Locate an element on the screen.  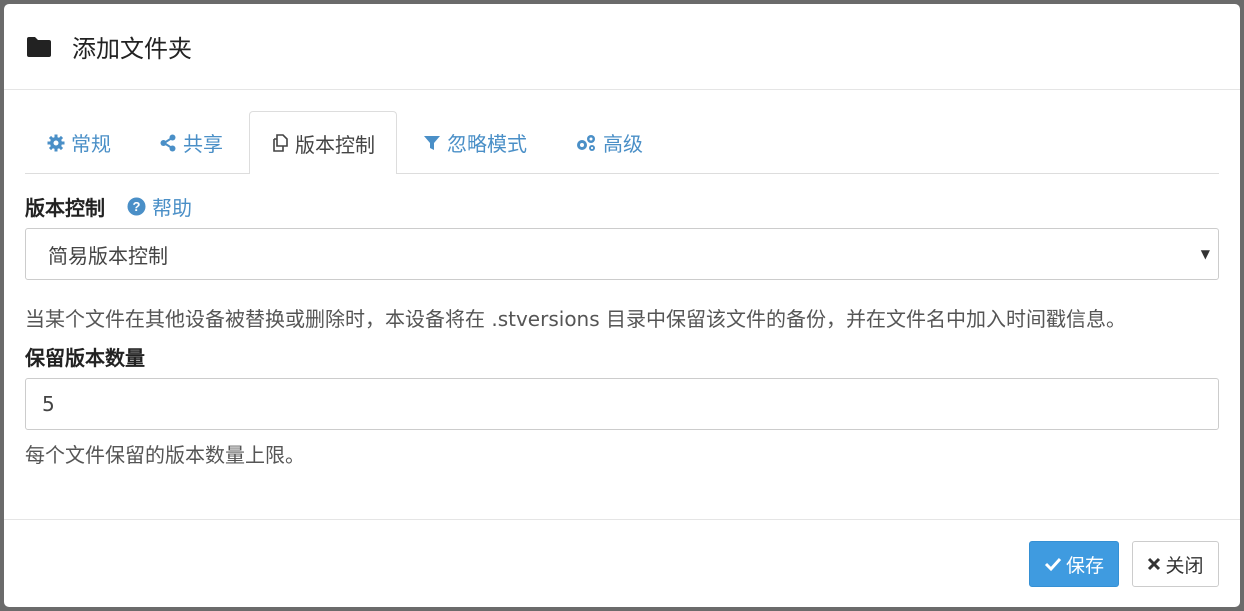
help-link: ? 帮助 is located at coordinates (159, 206).